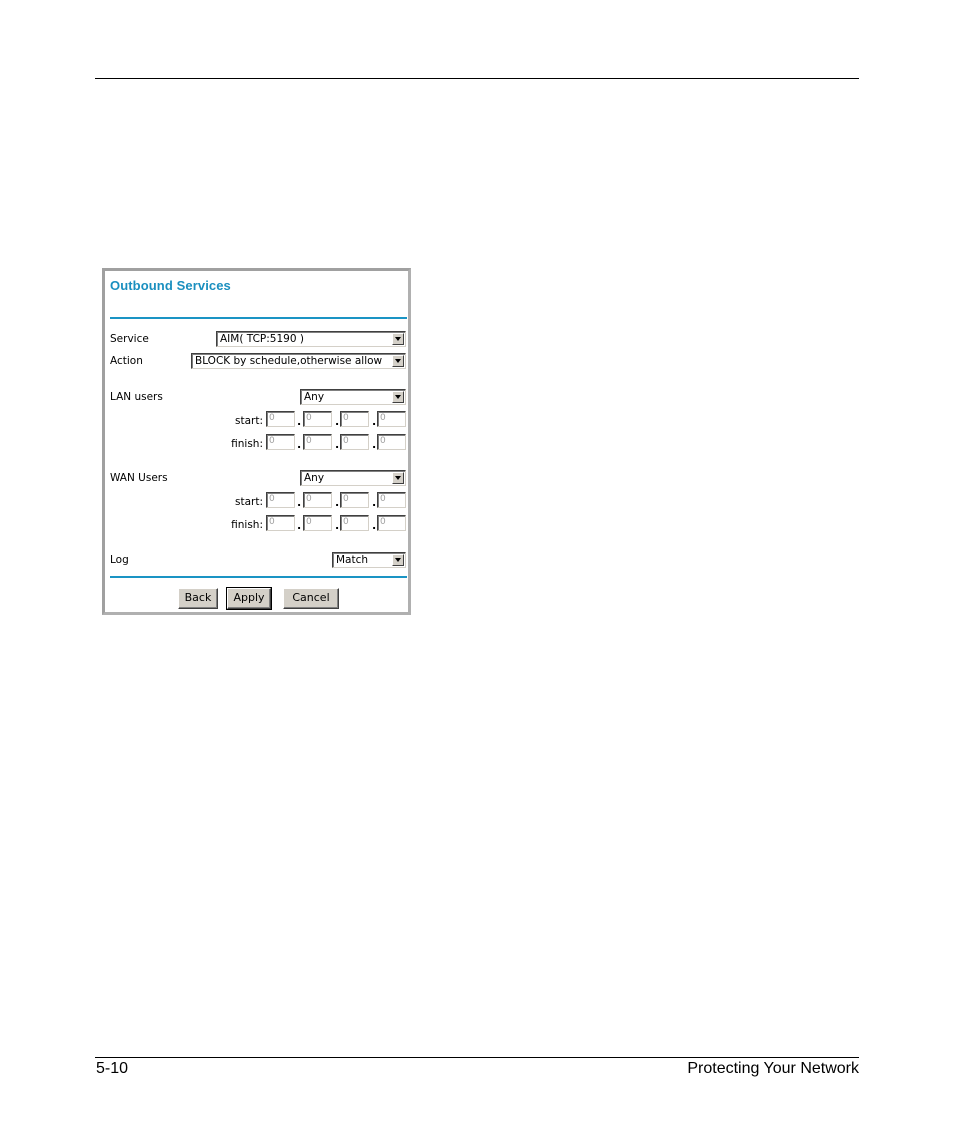 Image resolution: width=954 pixels, height=1145 pixels. I want to click on wan-start-octet-2: 0, so click(317, 500).